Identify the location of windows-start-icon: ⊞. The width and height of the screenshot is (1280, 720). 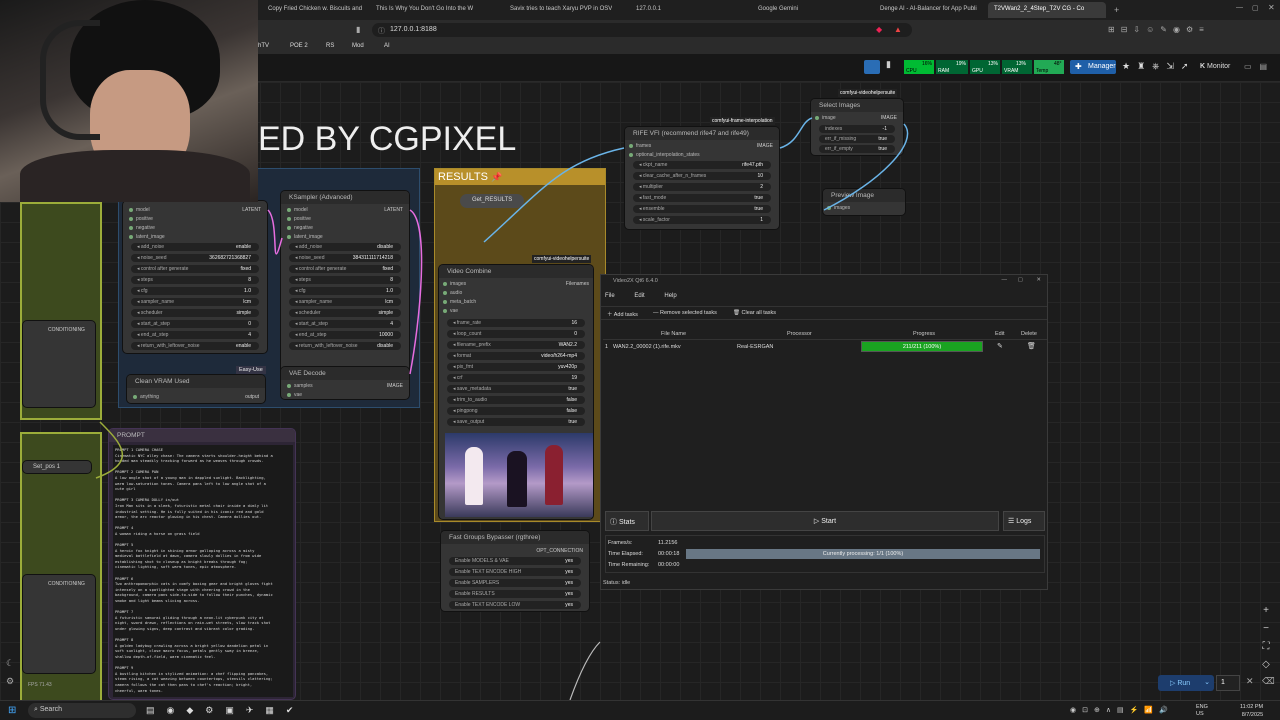
(12, 710).